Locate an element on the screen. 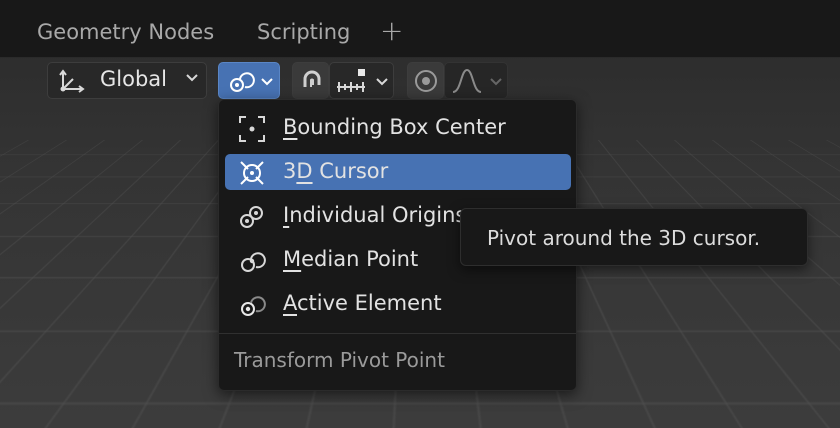 Image resolution: width=840 pixels, height=428 pixels. menu-item-bounding-box-center: Bounding Box Center is located at coordinates (398, 128).